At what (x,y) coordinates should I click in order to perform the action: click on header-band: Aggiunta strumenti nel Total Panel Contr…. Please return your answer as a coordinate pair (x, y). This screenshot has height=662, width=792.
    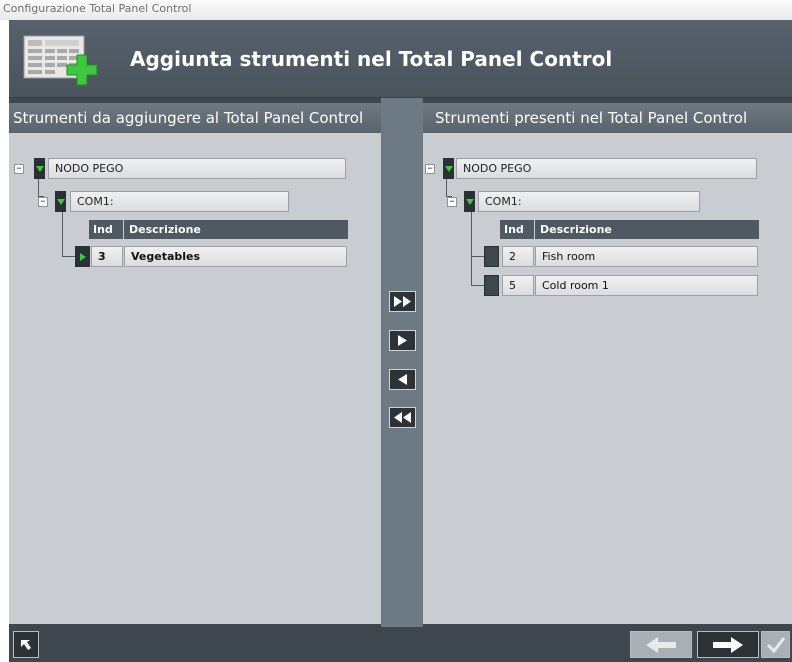
    Looking at the image, I should click on (400, 59).